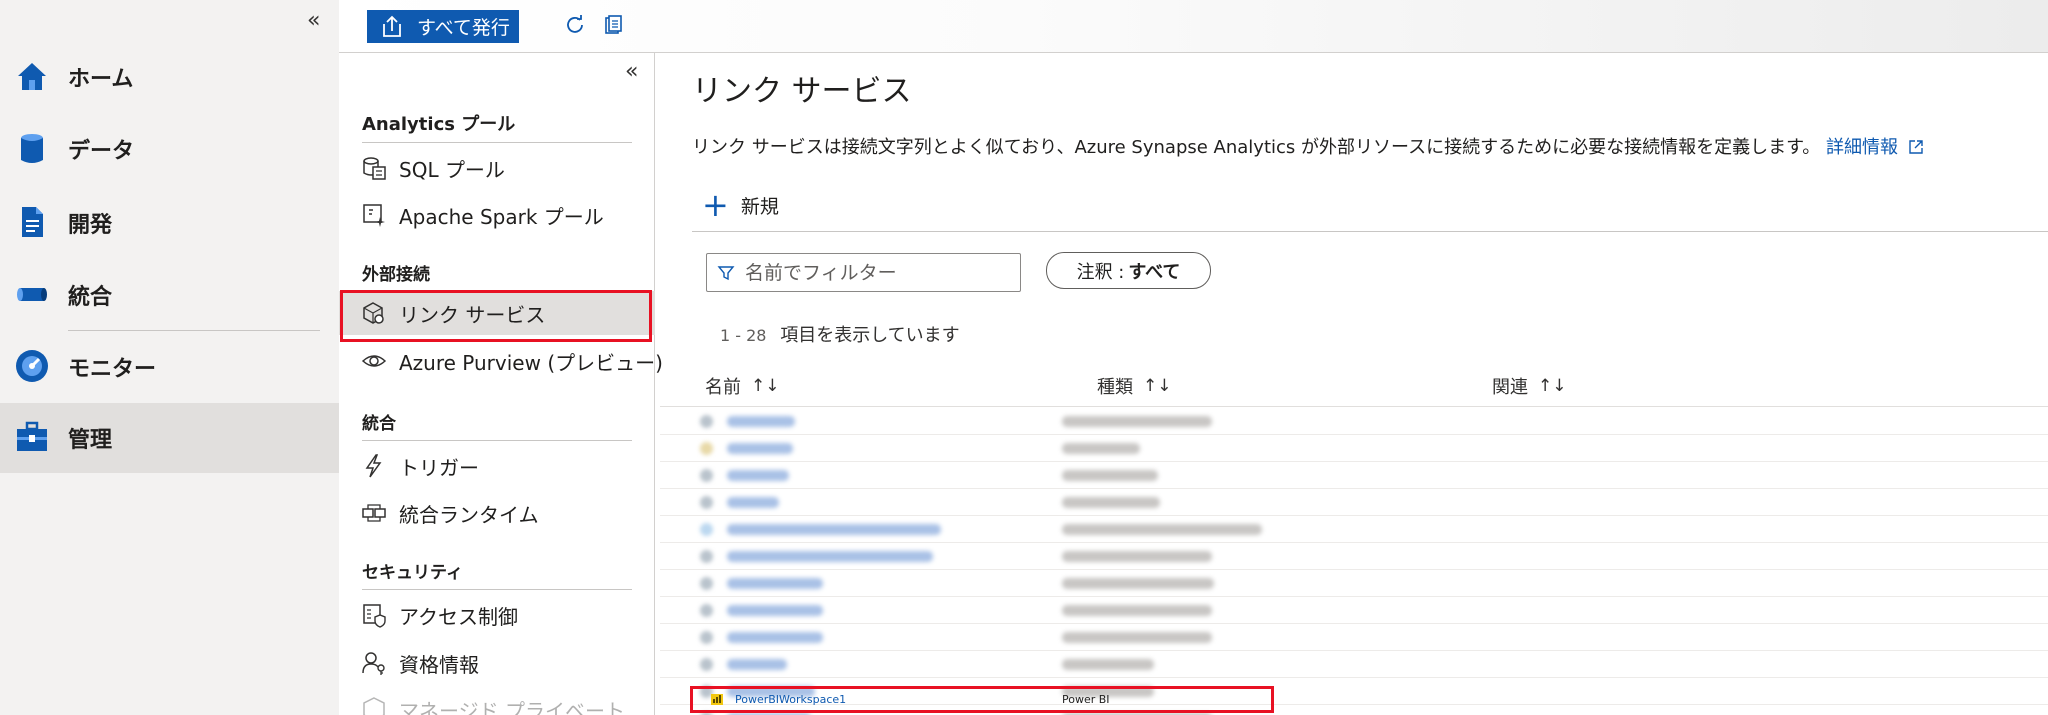  I want to click on publish-all-button: すべて発行, so click(443, 26).